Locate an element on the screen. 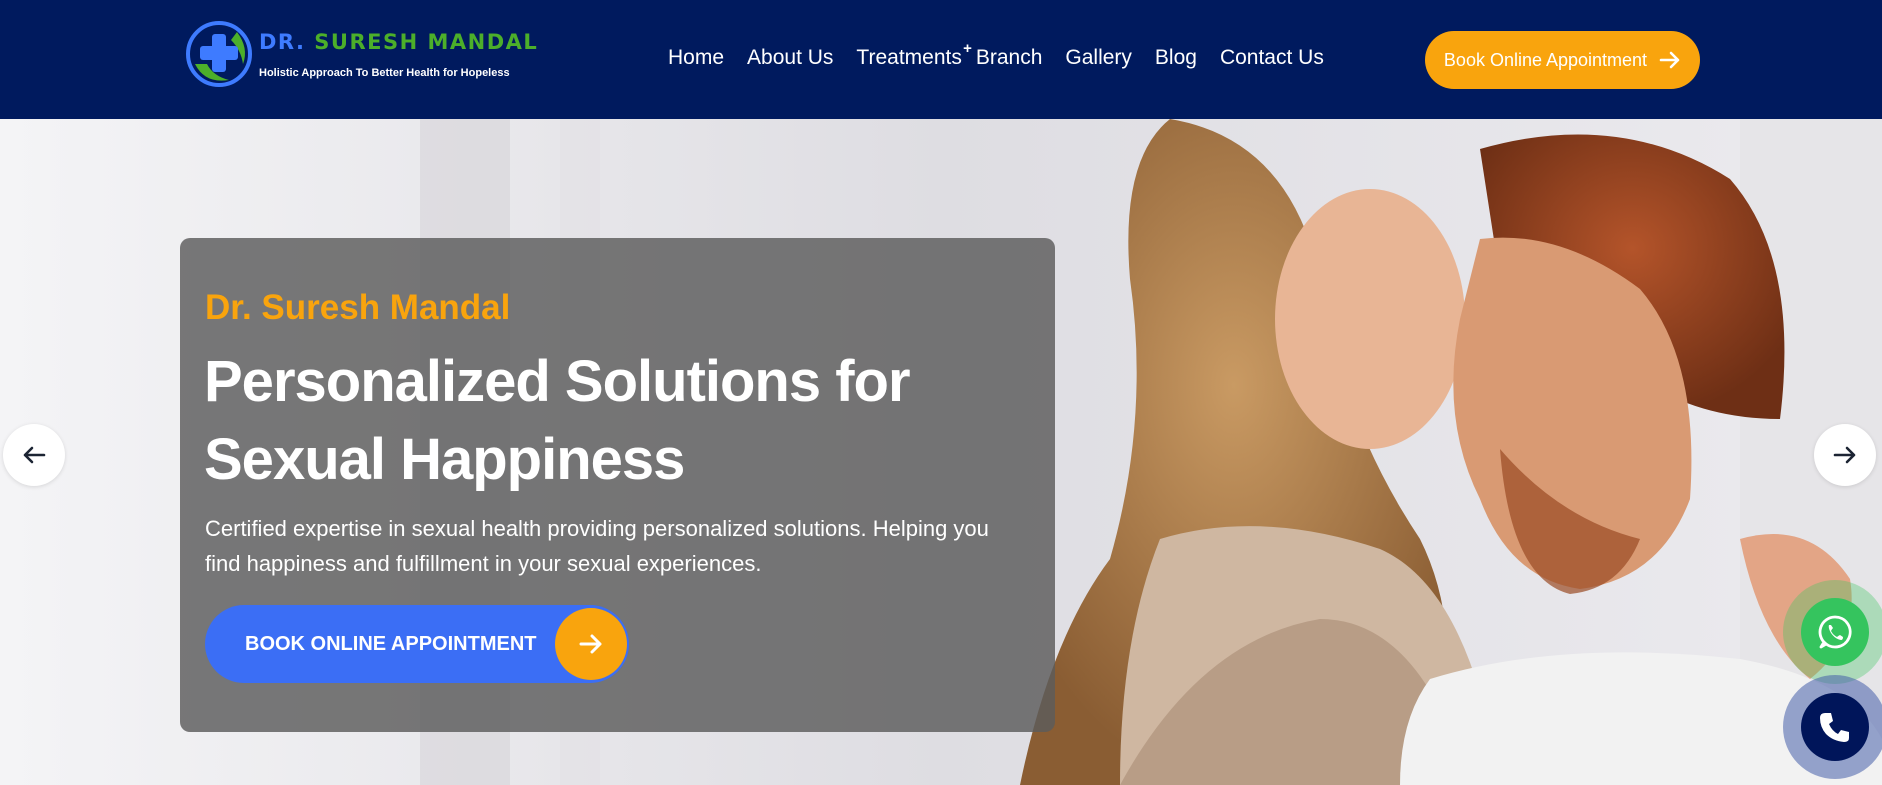  expand-plus-icon: + is located at coordinates (967, 48).